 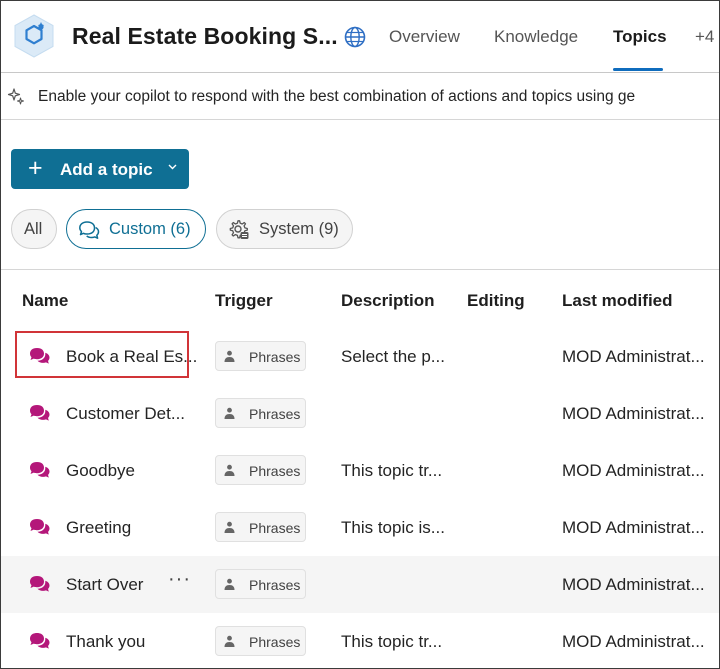 I want to click on add-topic-label: Add a topic, so click(x=106, y=169).